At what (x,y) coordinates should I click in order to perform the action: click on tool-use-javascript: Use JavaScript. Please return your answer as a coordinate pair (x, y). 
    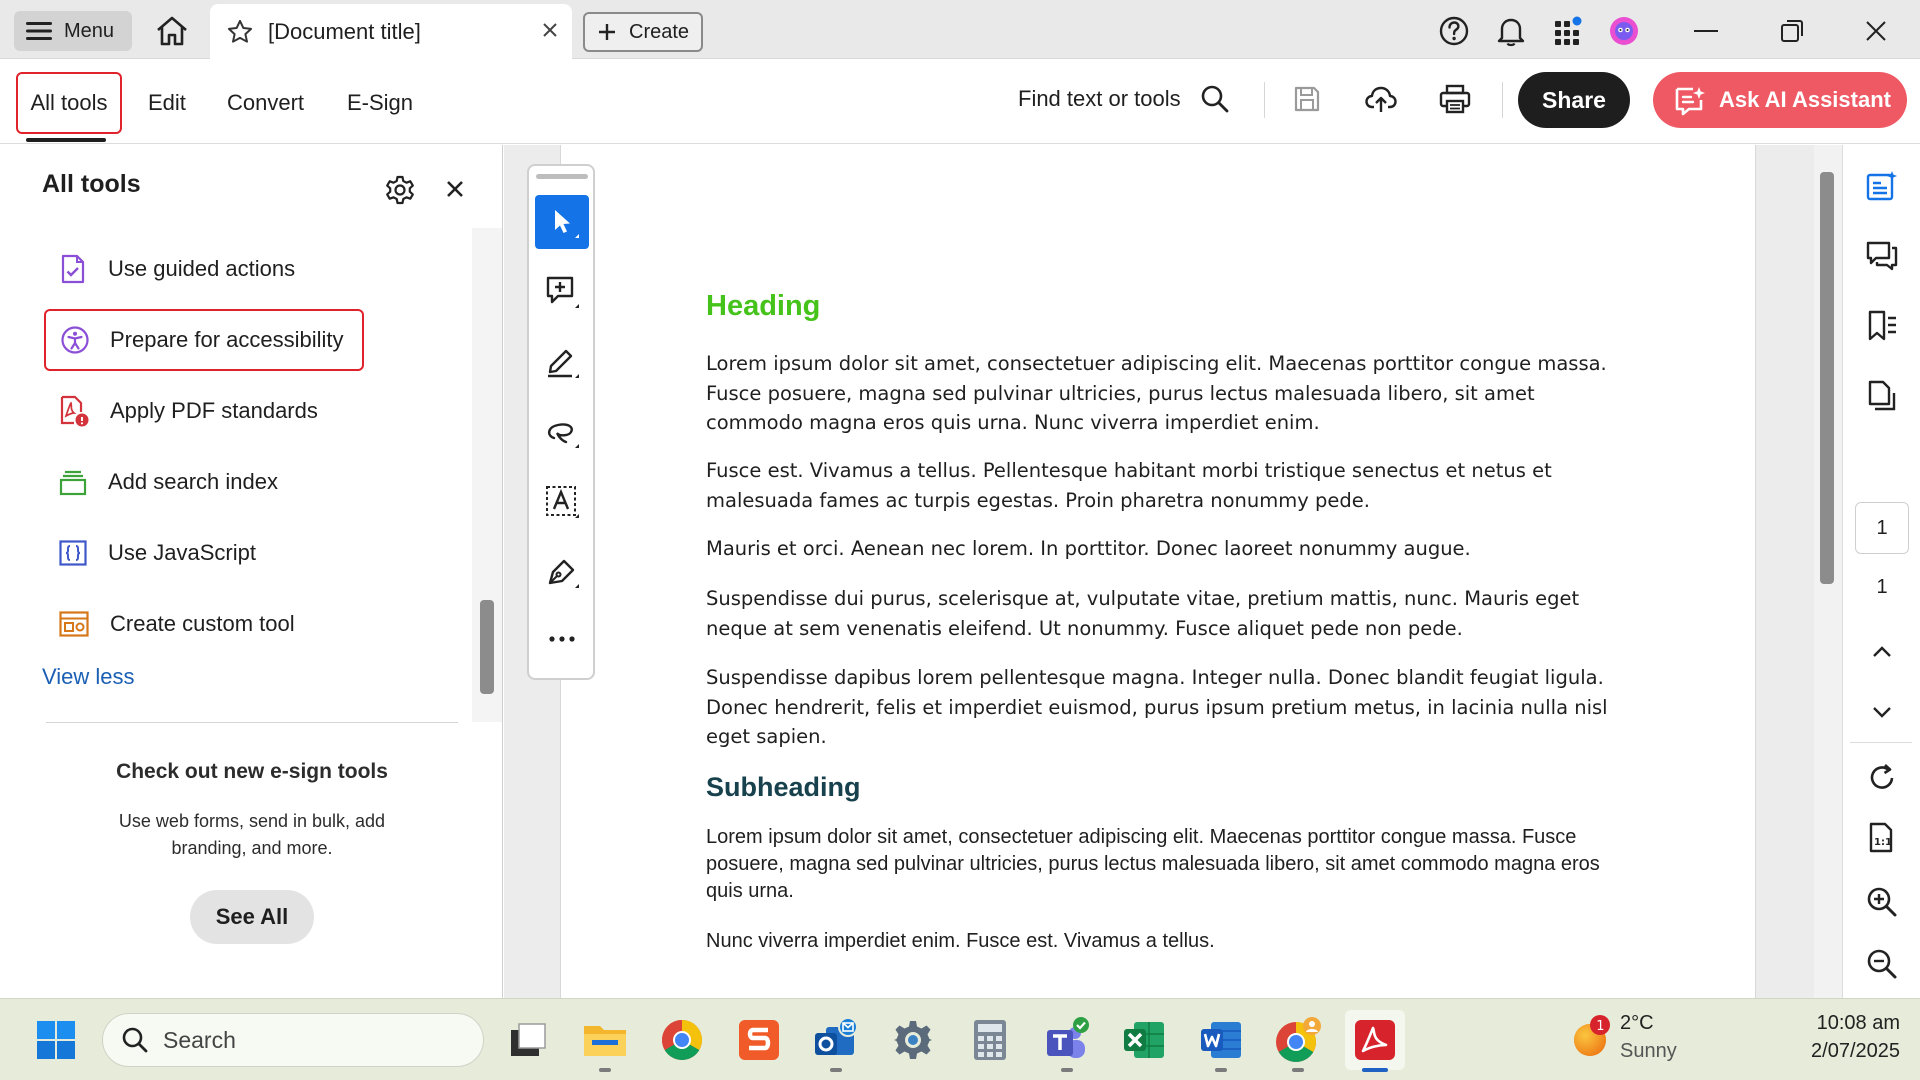
    Looking at the image, I should click on (150, 553).